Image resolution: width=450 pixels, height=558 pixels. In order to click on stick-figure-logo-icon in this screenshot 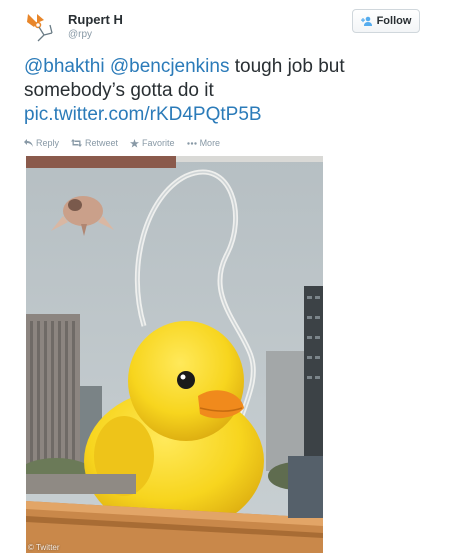, I will do `click(40, 28)`.